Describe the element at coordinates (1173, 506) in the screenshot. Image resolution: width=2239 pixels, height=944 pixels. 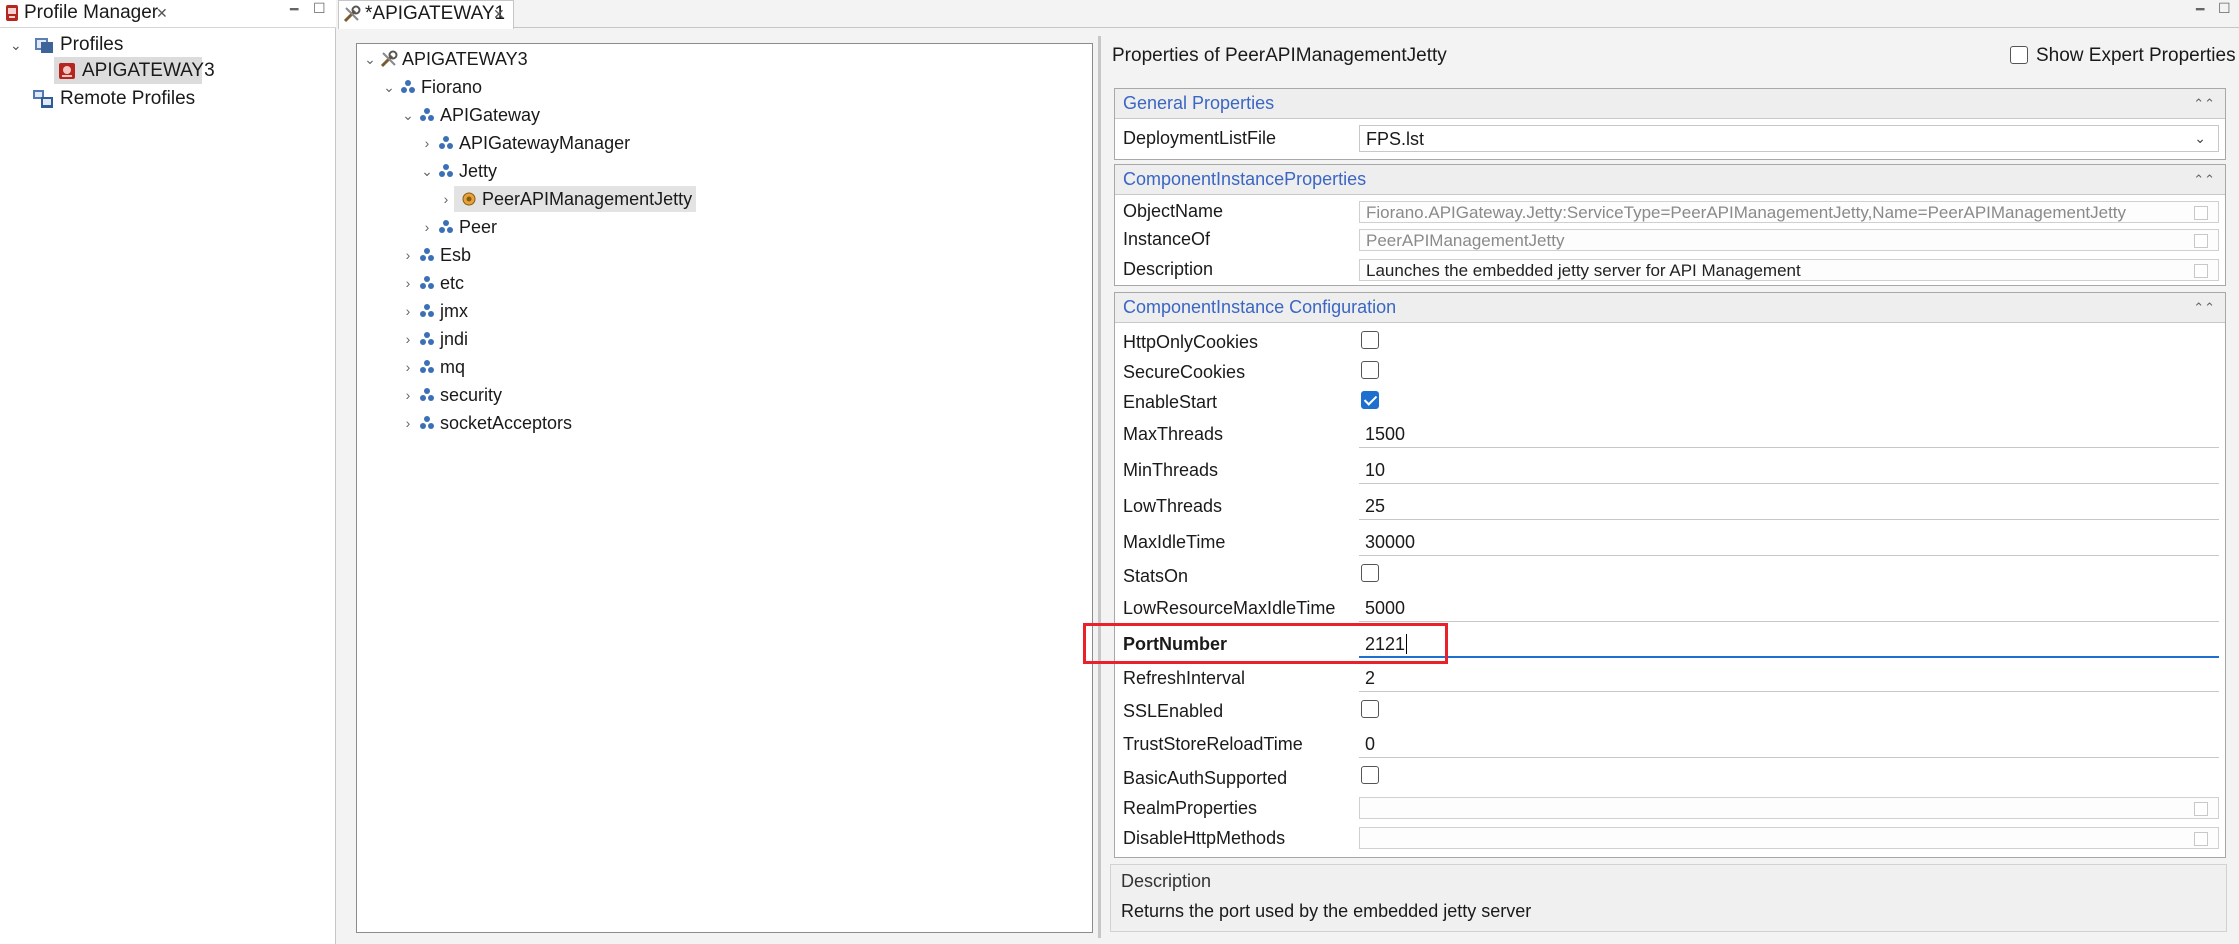
I see `prop-label: LowThreads` at that location.